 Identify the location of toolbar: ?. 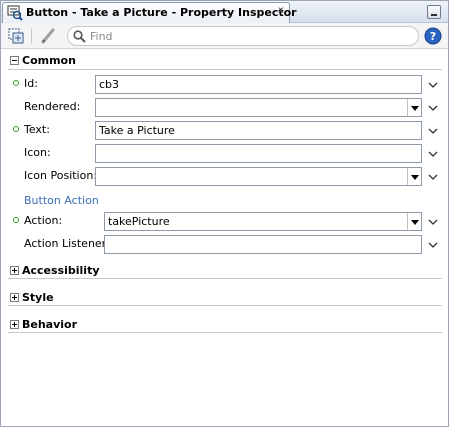
(224, 36).